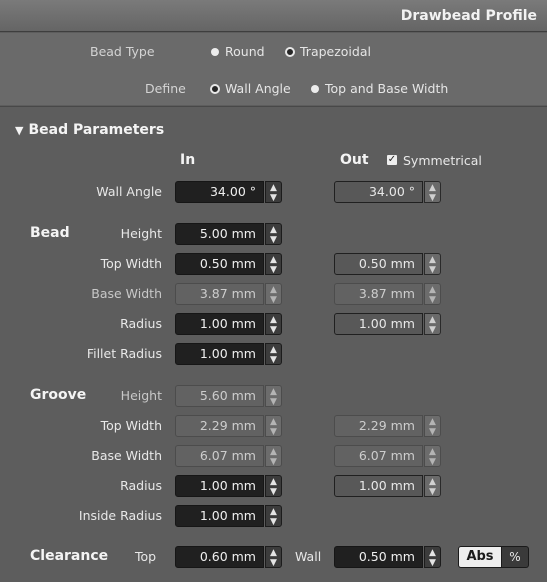 Image resolution: width=547 pixels, height=582 pixels. I want to click on bead-top-width-out-spin-buttons: ▲ ▼, so click(432, 264).